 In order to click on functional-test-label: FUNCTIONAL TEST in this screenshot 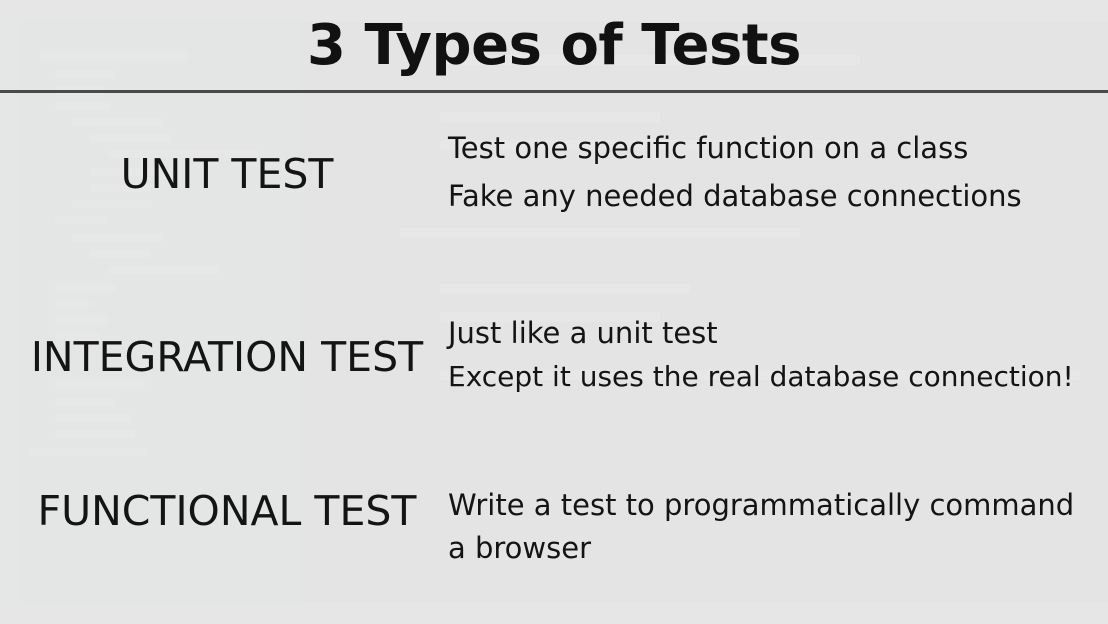, I will do `click(227, 511)`.